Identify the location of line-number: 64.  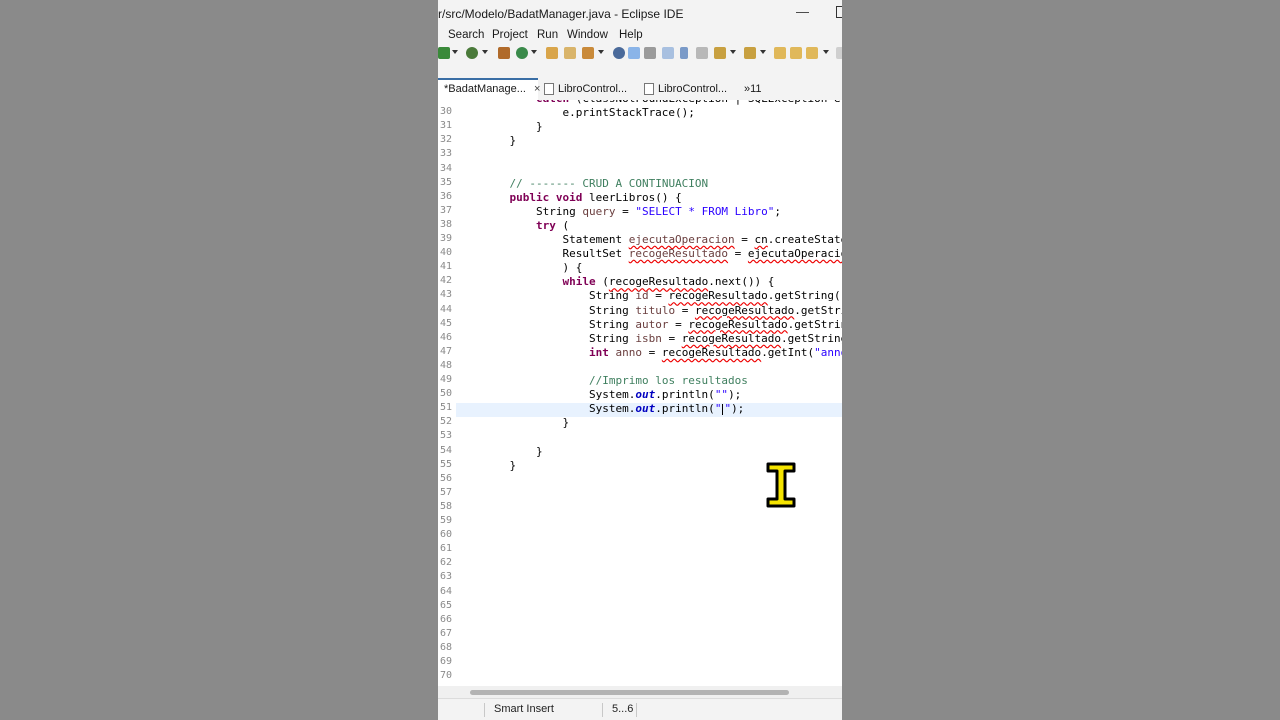
(445, 591).